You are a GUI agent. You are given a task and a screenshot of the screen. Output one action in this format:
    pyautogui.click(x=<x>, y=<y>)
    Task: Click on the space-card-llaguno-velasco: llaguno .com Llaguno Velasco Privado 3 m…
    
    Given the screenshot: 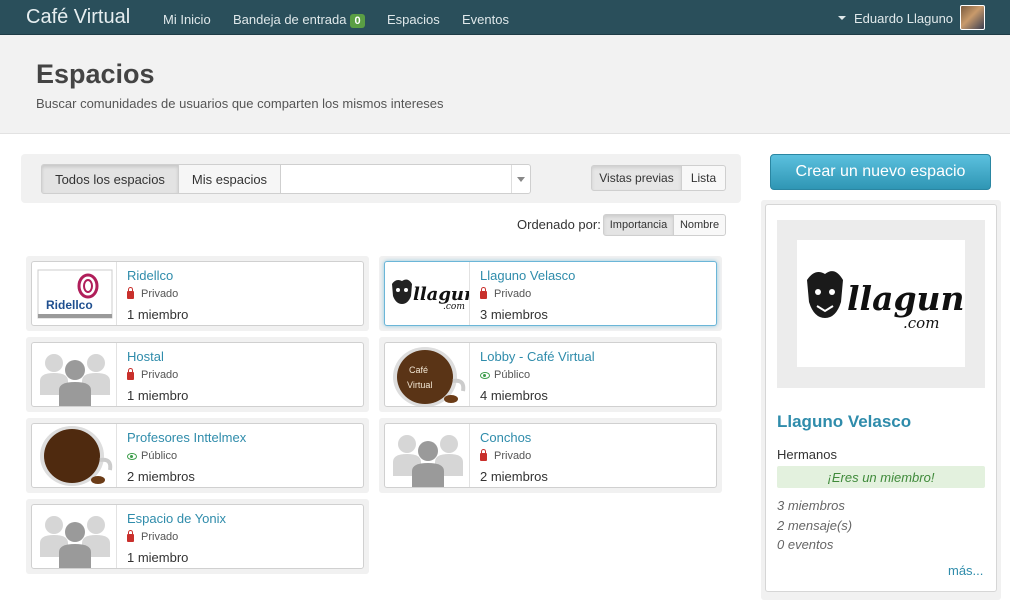 What is the action you would take?
    pyautogui.click(x=550, y=293)
    